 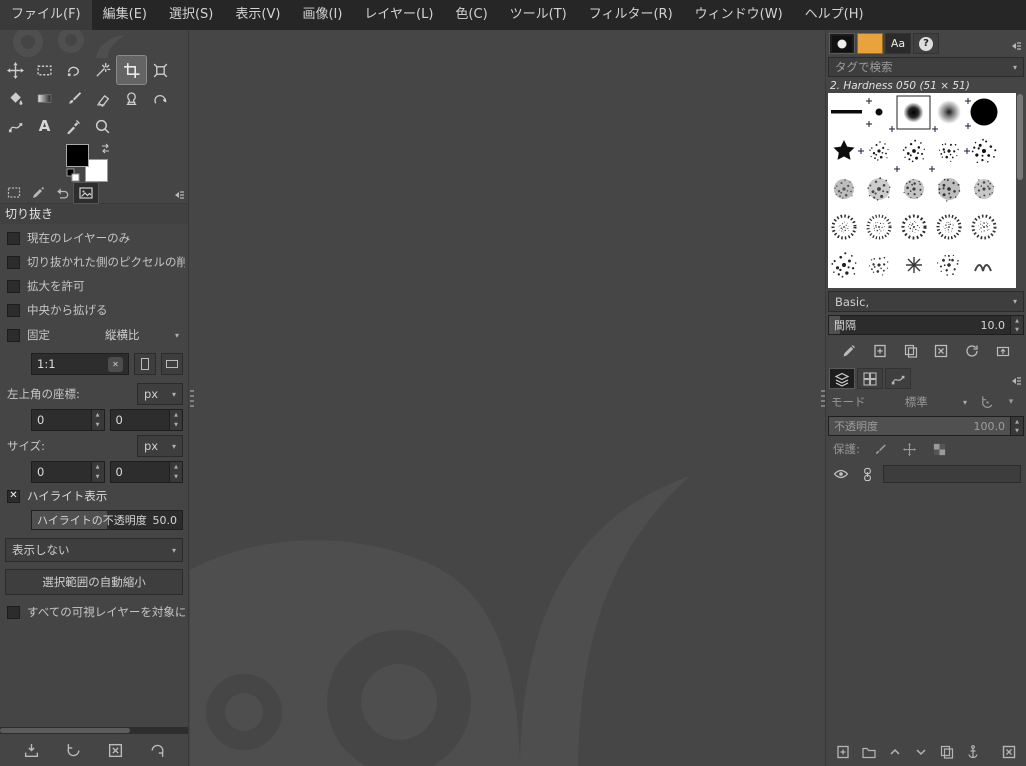 What do you see at coordinates (44, 126) in the screenshot?
I see `text-tool-button: A` at bounding box center [44, 126].